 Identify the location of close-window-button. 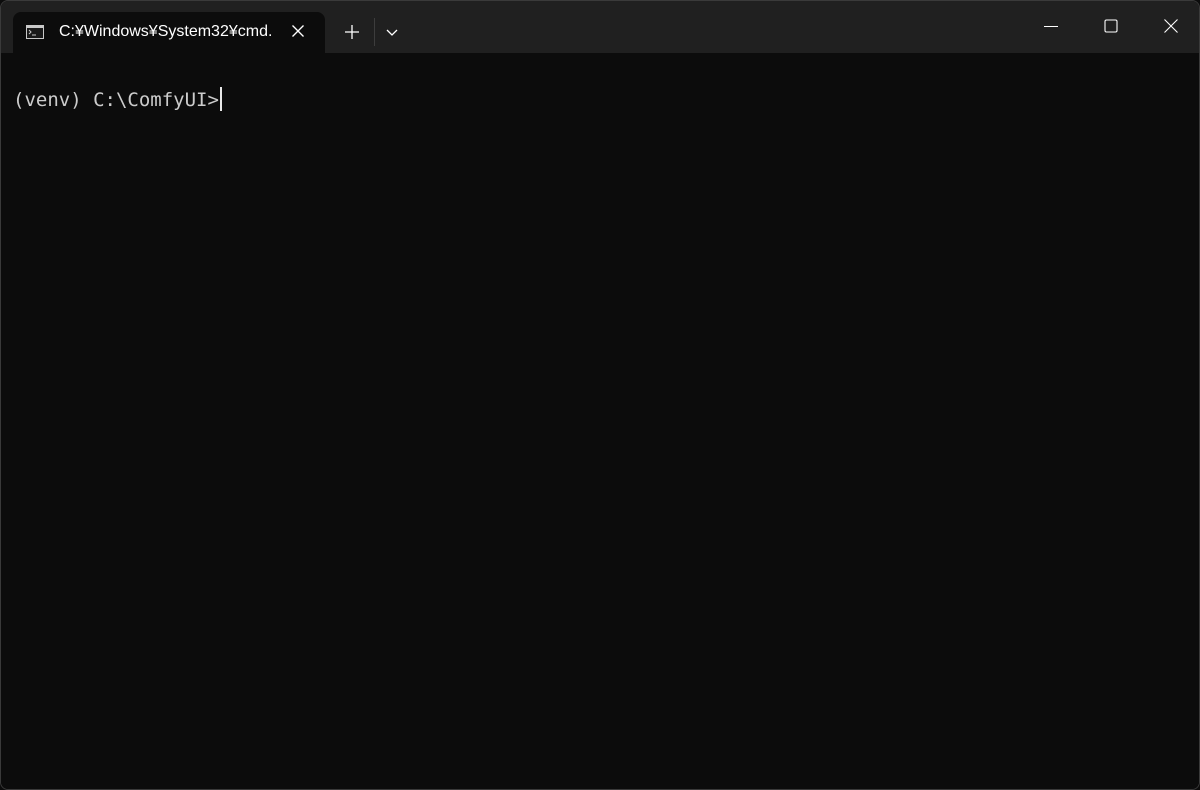
(1170, 27).